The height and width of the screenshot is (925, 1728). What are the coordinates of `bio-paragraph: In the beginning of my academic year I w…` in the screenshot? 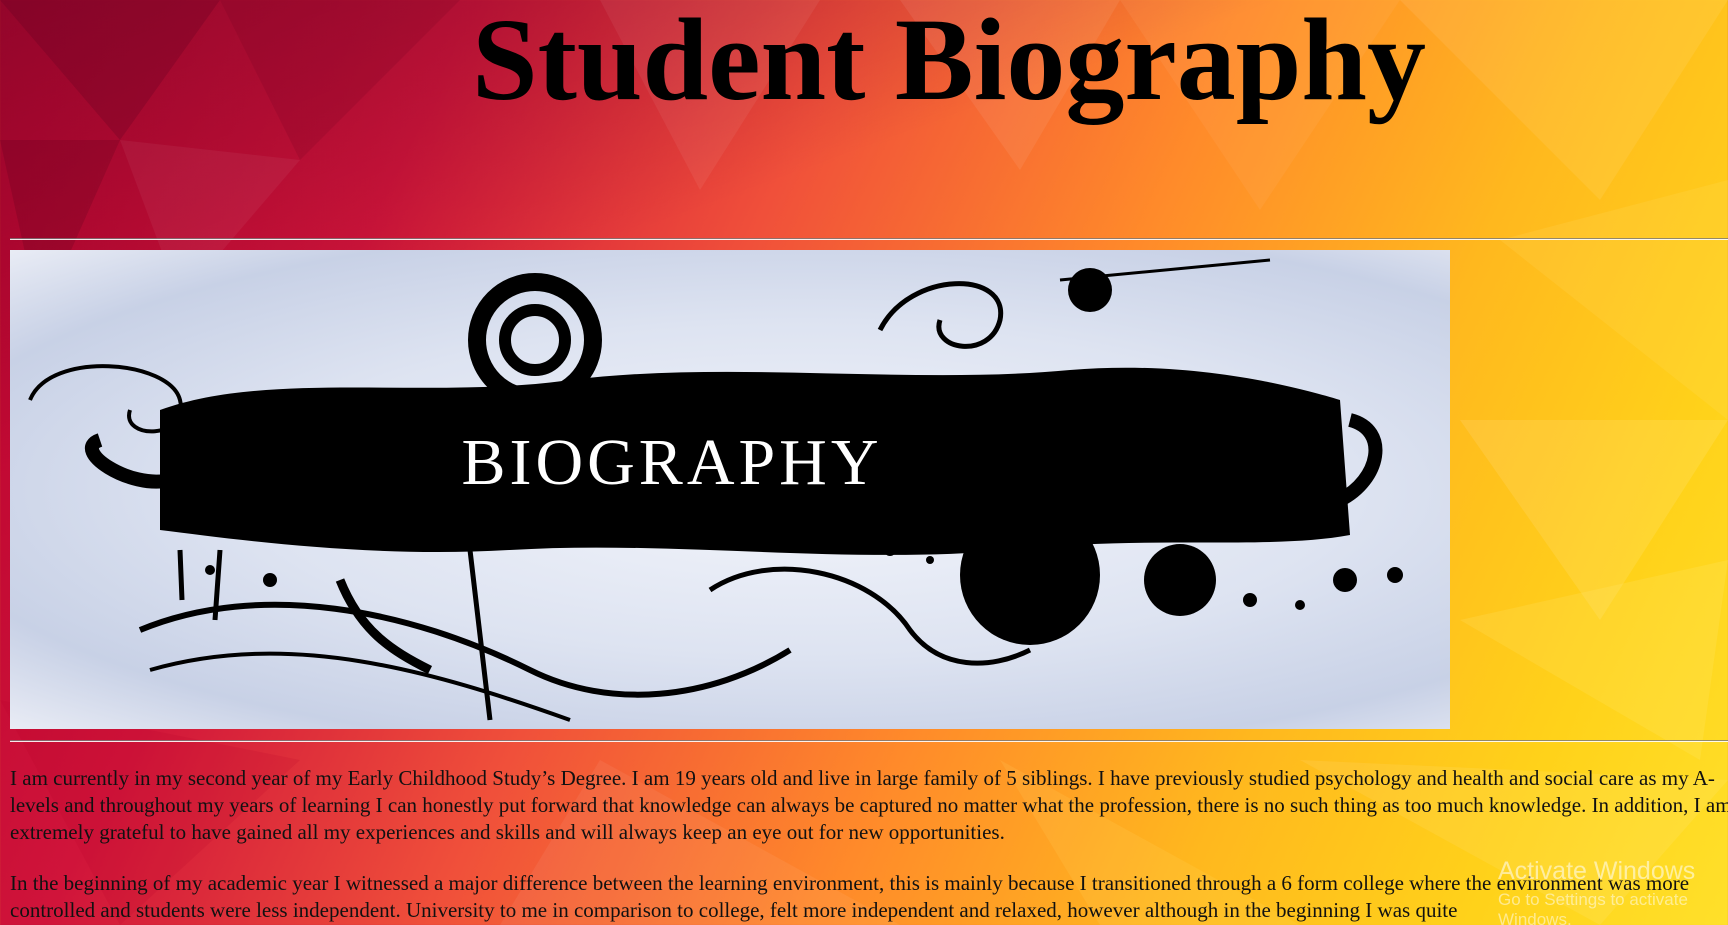 It's located at (850, 896).